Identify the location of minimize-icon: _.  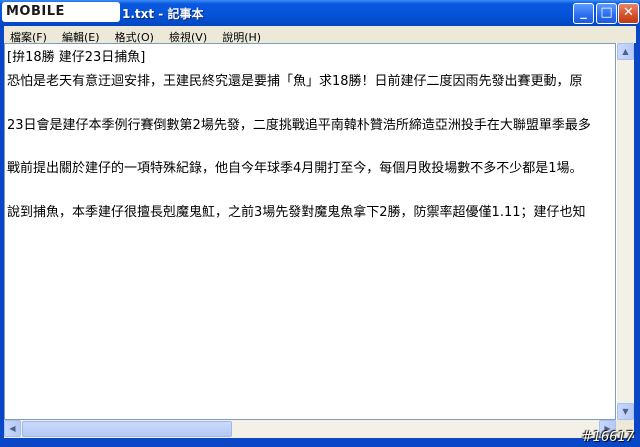
(583, 12).